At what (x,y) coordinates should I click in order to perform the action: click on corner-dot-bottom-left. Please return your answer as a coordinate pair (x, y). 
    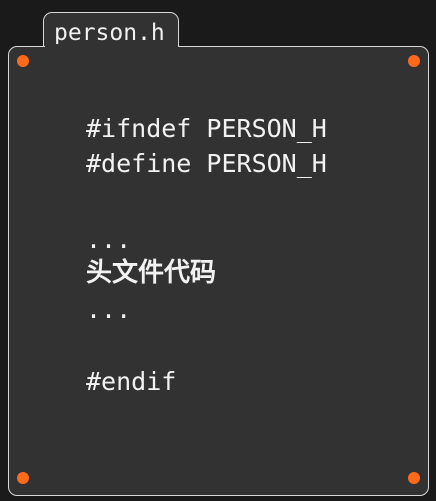
    Looking at the image, I should click on (23, 478).